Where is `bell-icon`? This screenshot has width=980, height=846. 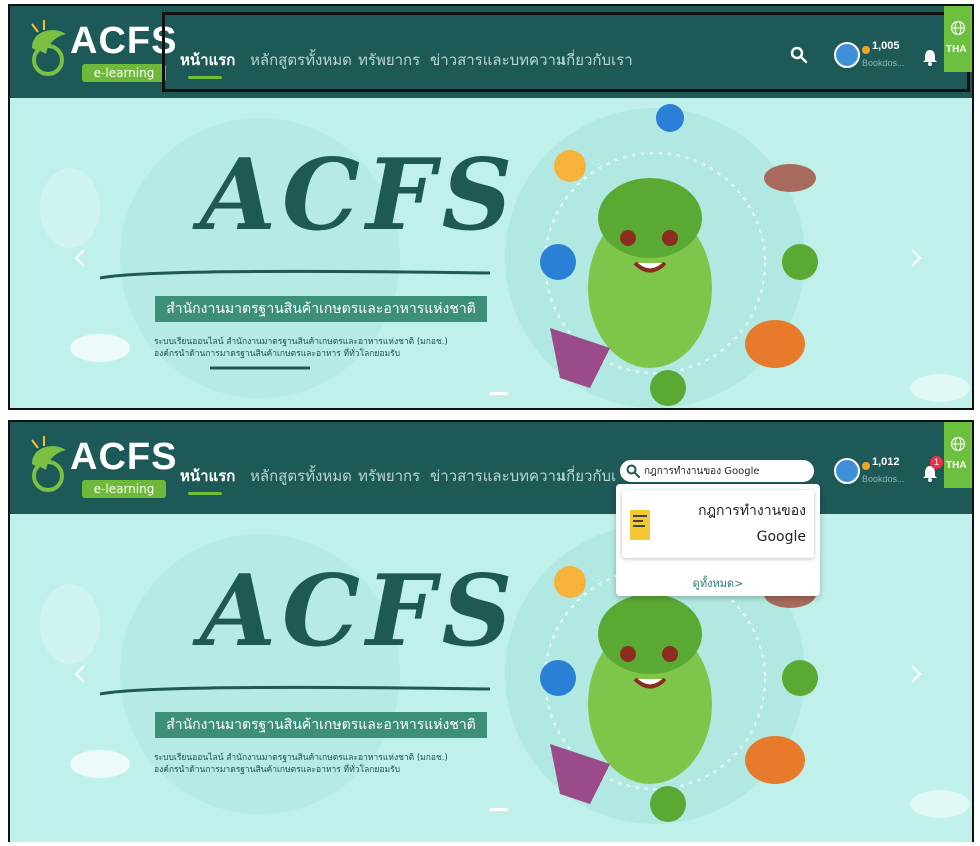
bell-icon is located at coordinates (930, 57).